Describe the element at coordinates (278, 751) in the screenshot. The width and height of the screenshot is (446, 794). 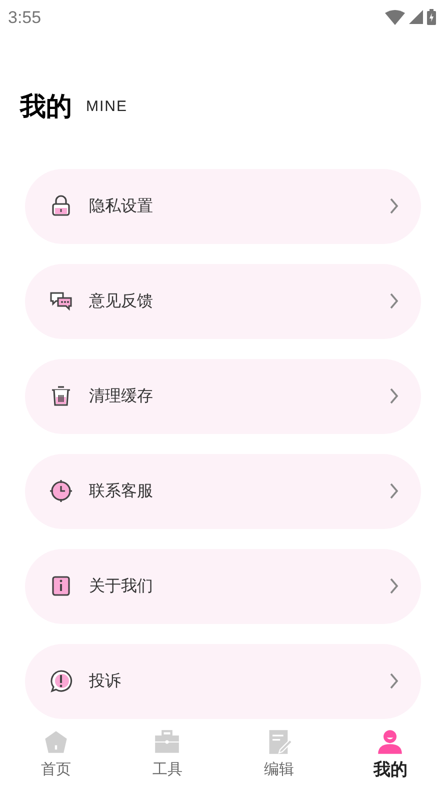
I see `tab: 编辑` at that location.